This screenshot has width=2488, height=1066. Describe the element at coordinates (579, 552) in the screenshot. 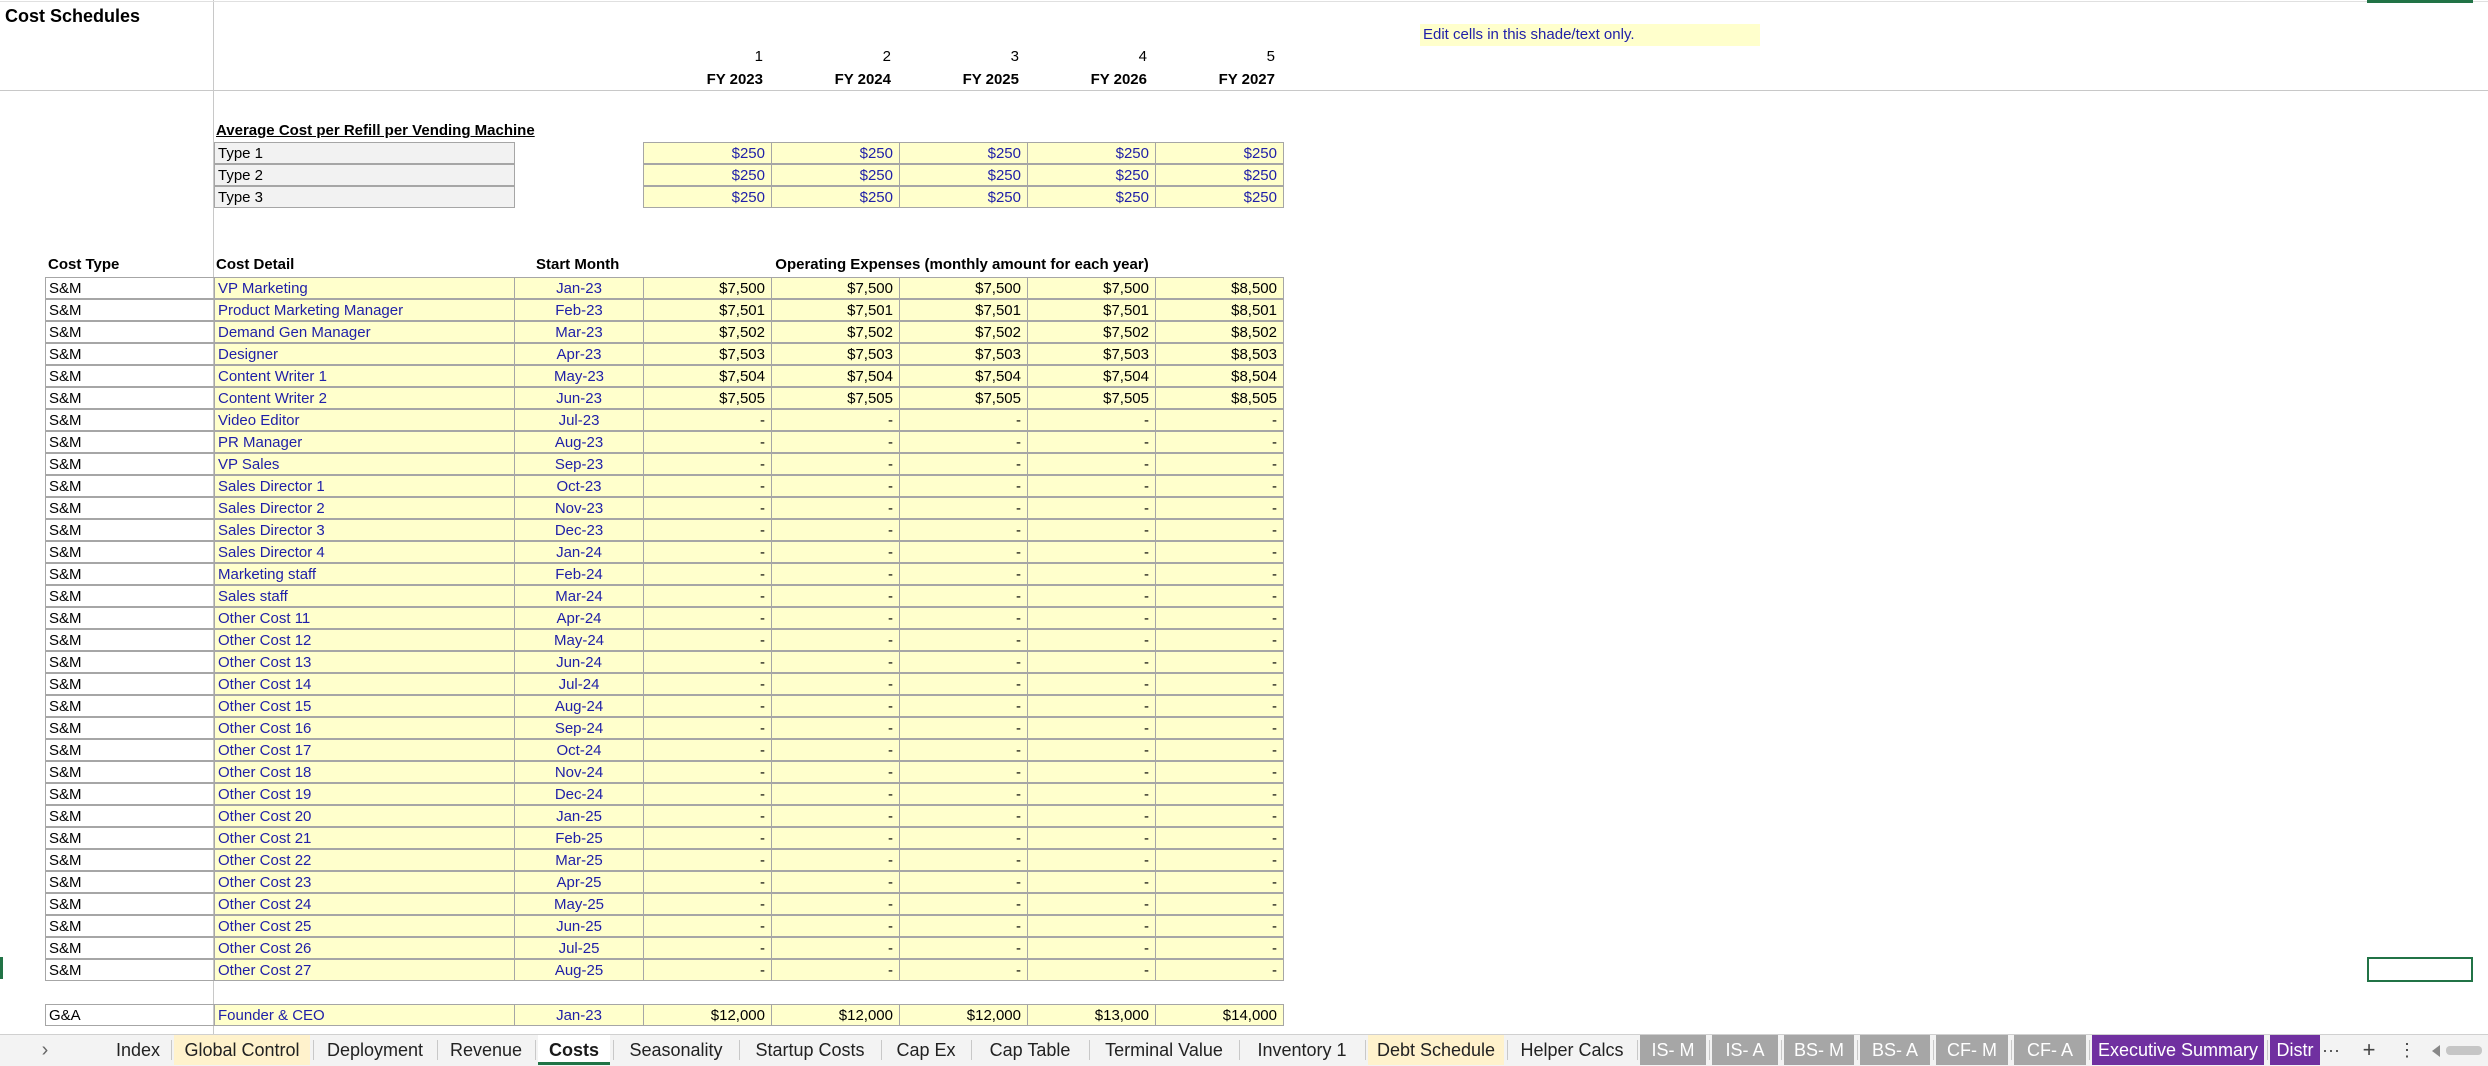

I see `opex-row-start-month: Jan-24` at that location.